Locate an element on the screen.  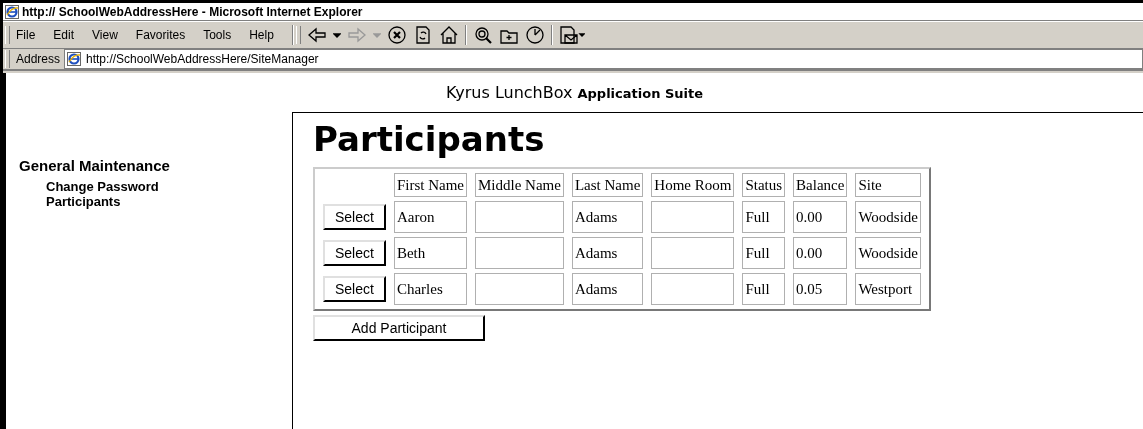
add-participant-button: Add Participant is located at coordinates (399, 328).